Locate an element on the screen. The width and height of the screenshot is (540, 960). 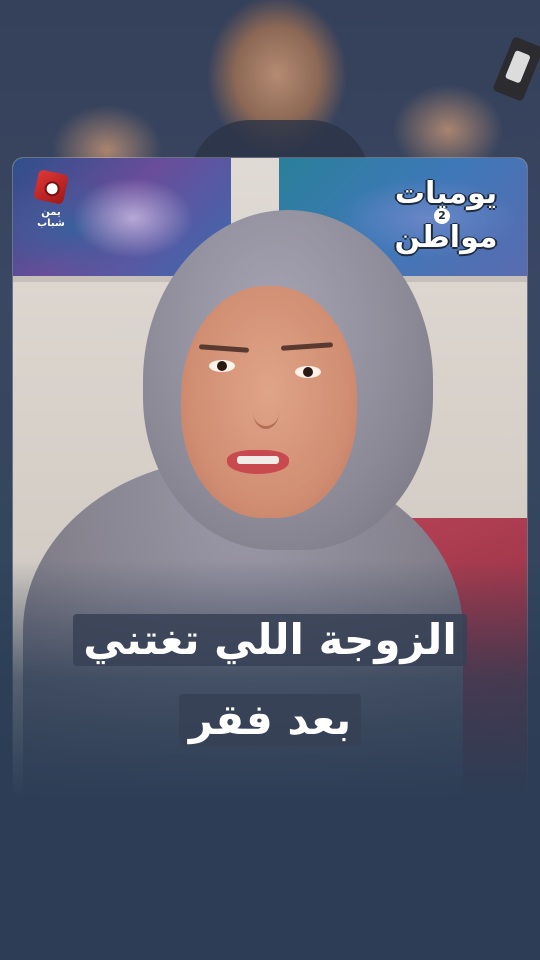
caption-line-2: بعد فقر is located at coordinates (270, 720).